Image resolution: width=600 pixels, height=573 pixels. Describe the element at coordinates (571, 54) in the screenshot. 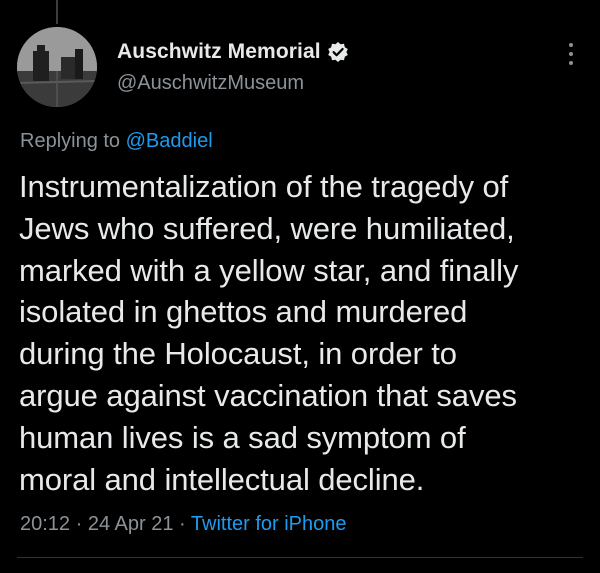

I see `more-options-icon` at that location.